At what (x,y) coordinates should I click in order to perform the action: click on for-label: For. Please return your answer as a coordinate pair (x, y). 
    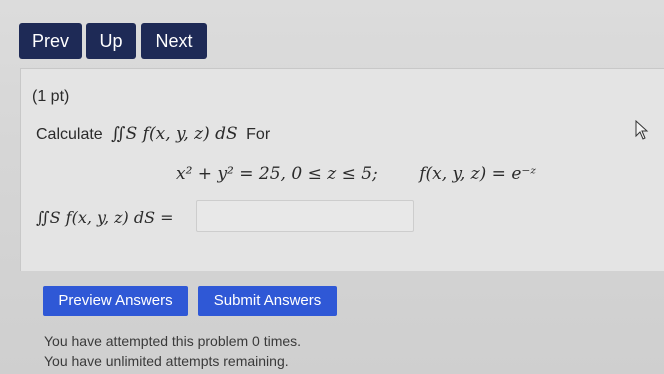
    Looking at the image, I should click on (258, 134).